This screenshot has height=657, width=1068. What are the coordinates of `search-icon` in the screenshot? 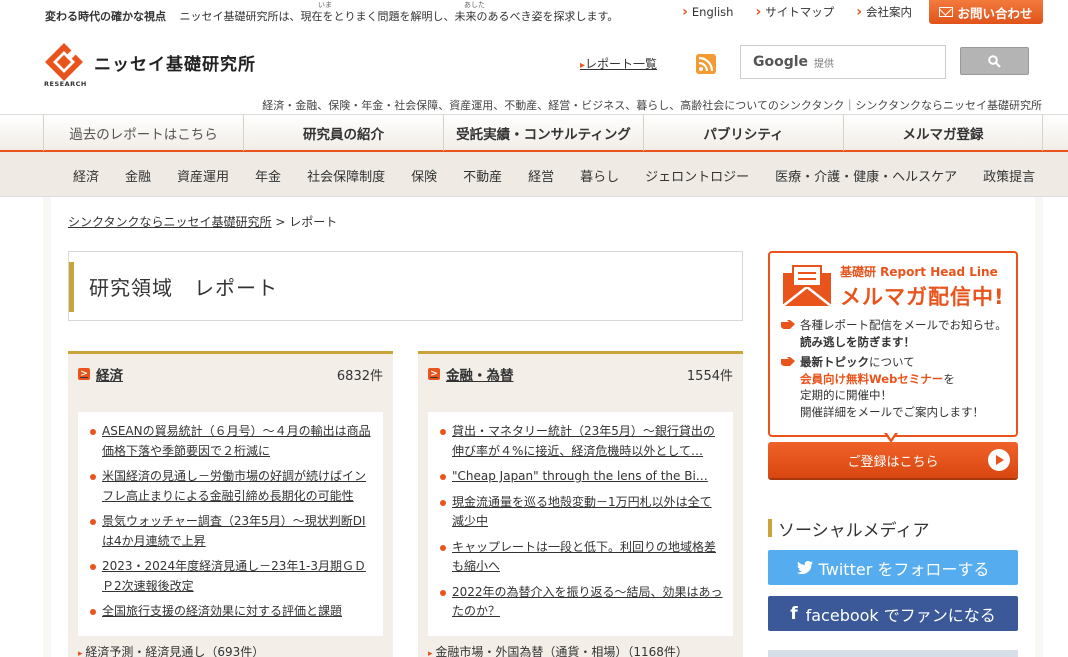 It's located at (994, 61).